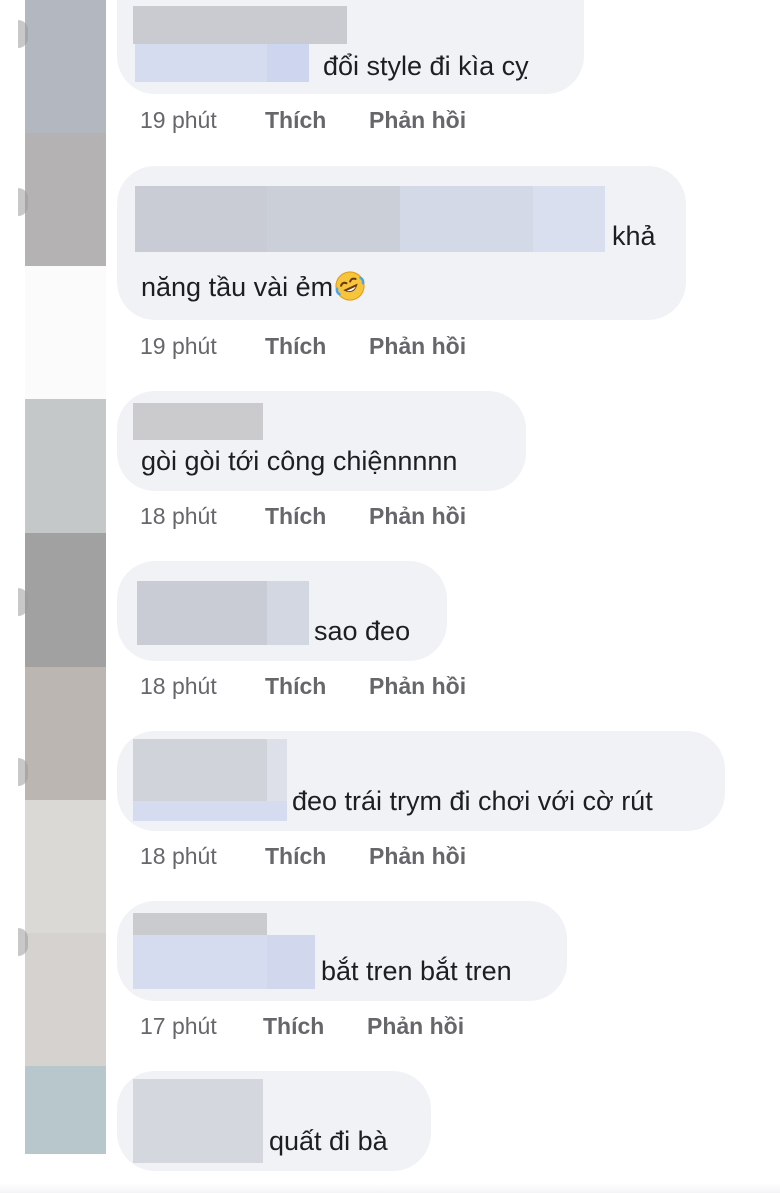 This screenshot has width=780, height=1193. What do you see at coordinates (390, 1188) in the screenshot?
I see `cut-off-edge` at bounding box center [390, 1188].